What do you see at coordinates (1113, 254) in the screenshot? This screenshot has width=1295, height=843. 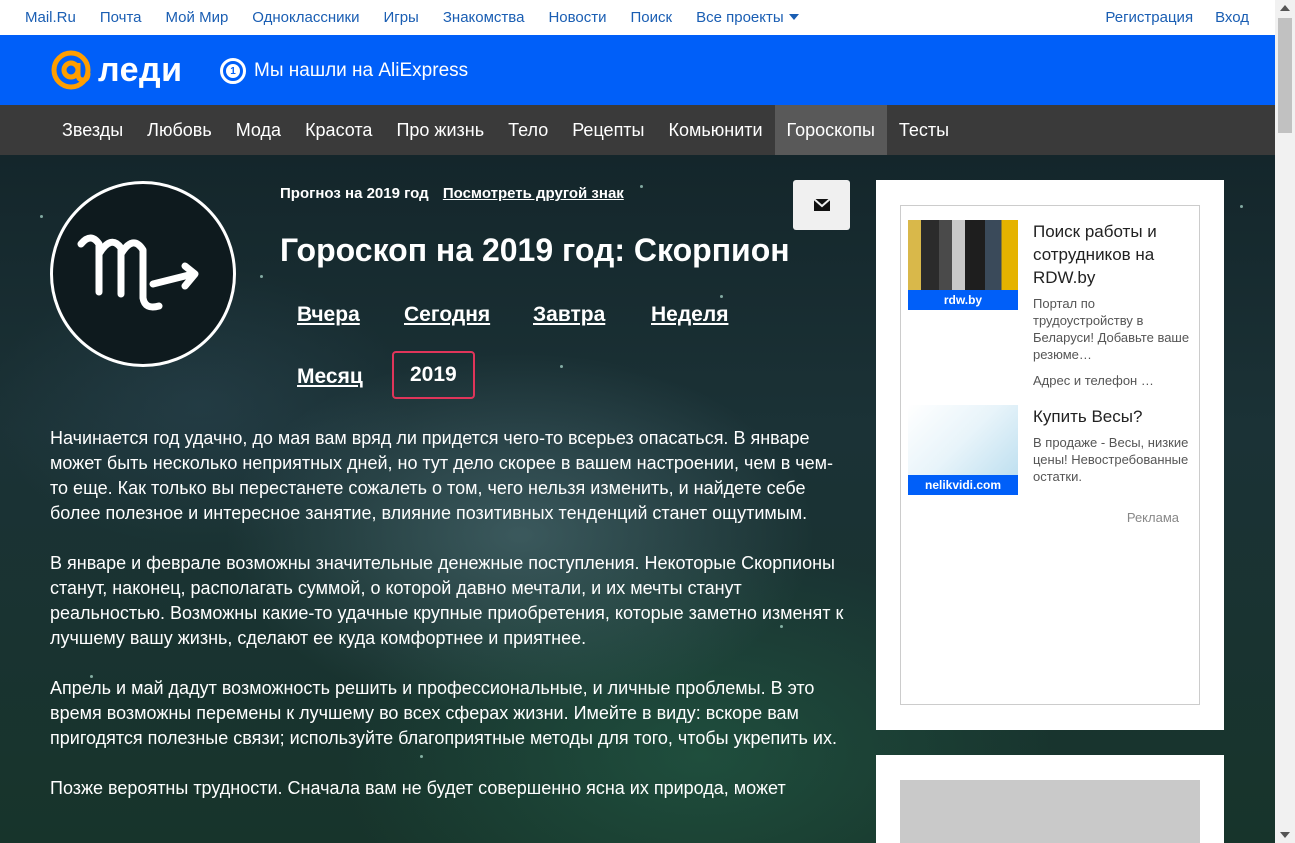 I see `ad-title: Поиск работы и сотрудников на RDW.by` at bounding box center [1113, 254].